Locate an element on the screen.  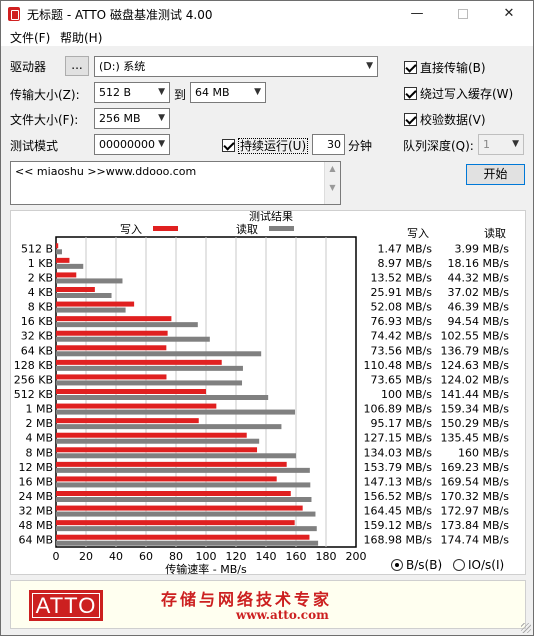
drive-select: (D:) 系统 ▼ is located at coordinates (236, 66).